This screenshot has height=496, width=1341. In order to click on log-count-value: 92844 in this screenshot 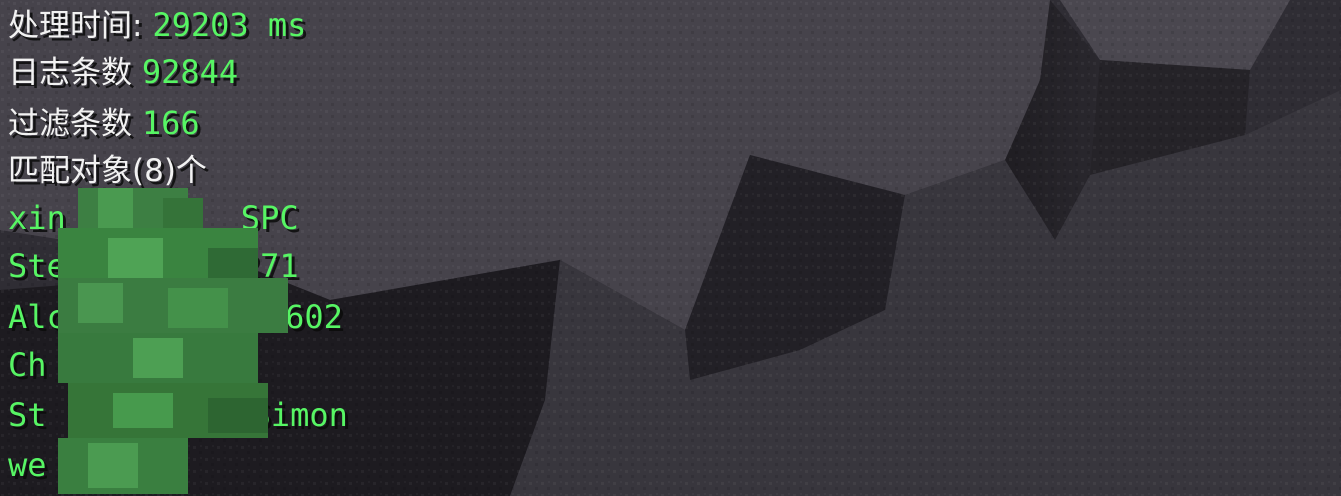, I will do `click(190, 72)`.